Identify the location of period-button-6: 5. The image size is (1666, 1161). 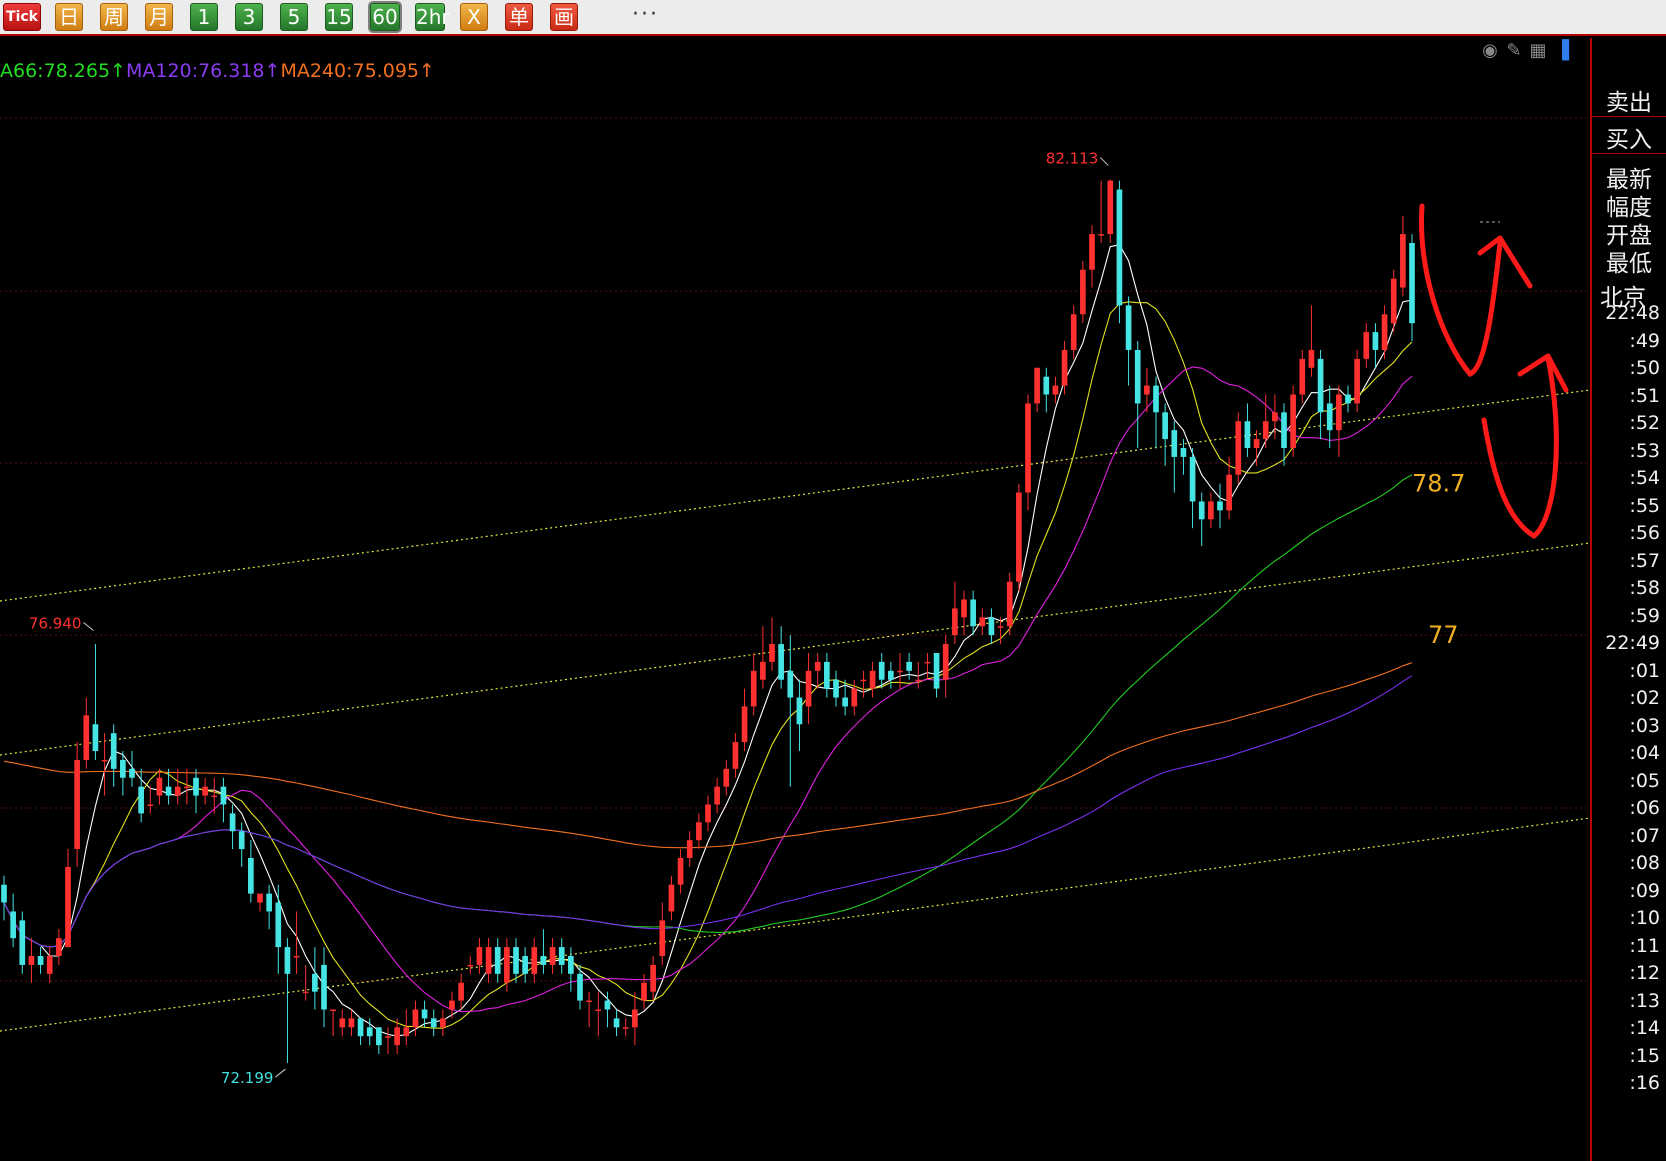
(294, 17).